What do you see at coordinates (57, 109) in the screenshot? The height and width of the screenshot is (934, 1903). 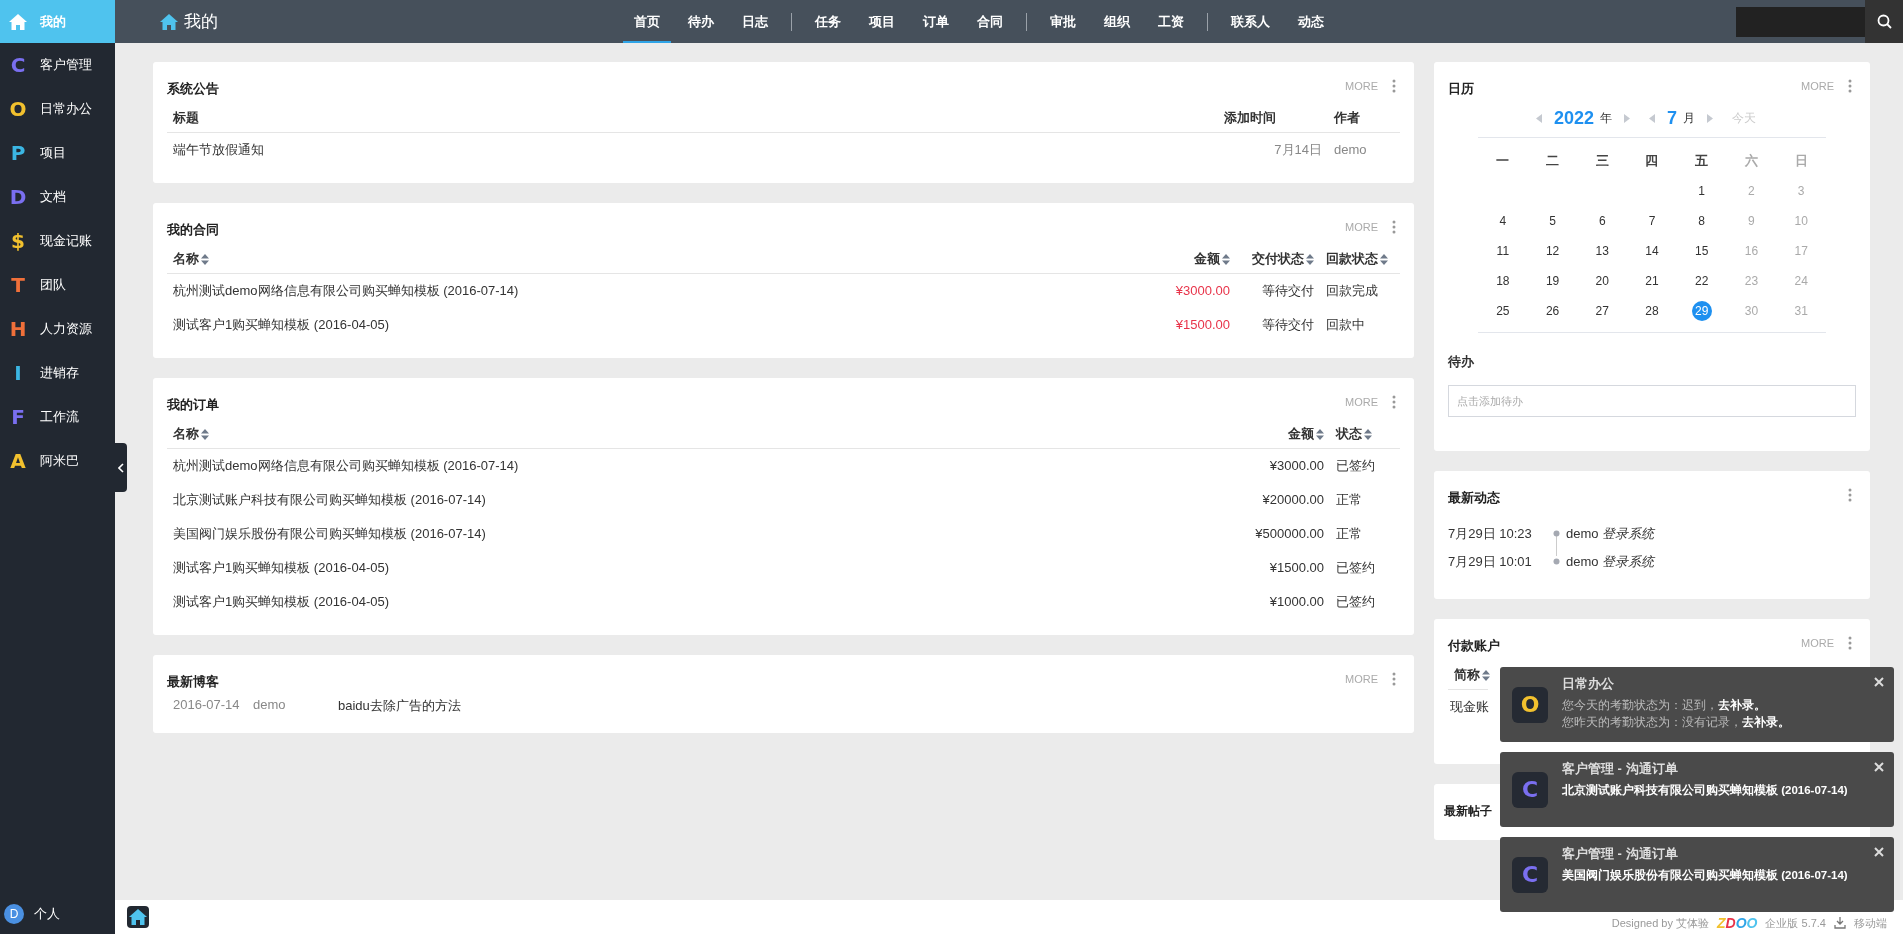 I see `sidebar-item: O 日常办公` at bounding box center [57, 109].